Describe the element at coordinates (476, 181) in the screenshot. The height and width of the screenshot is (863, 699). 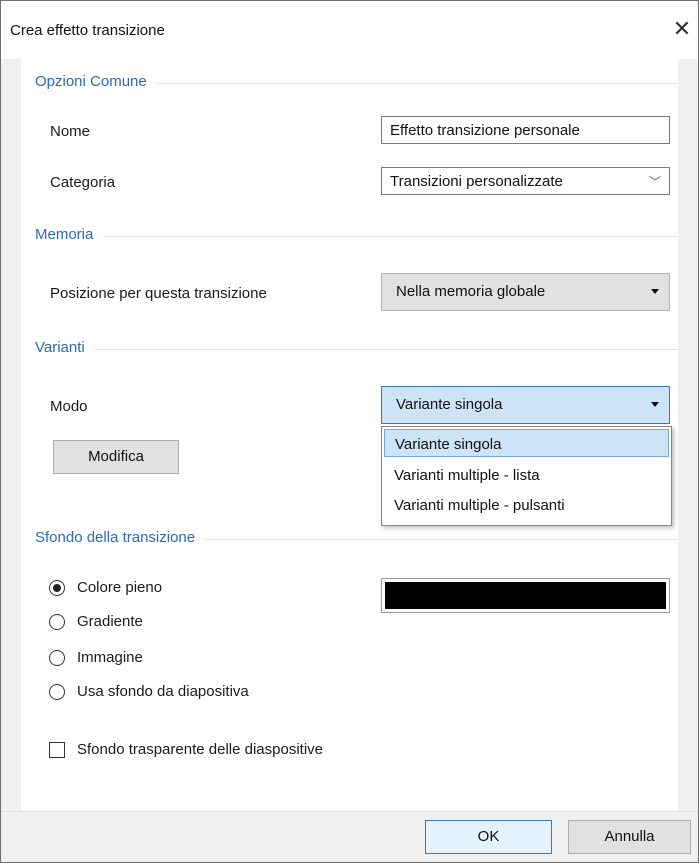
I see `category-value: Transizioni personalizzate` at that location.